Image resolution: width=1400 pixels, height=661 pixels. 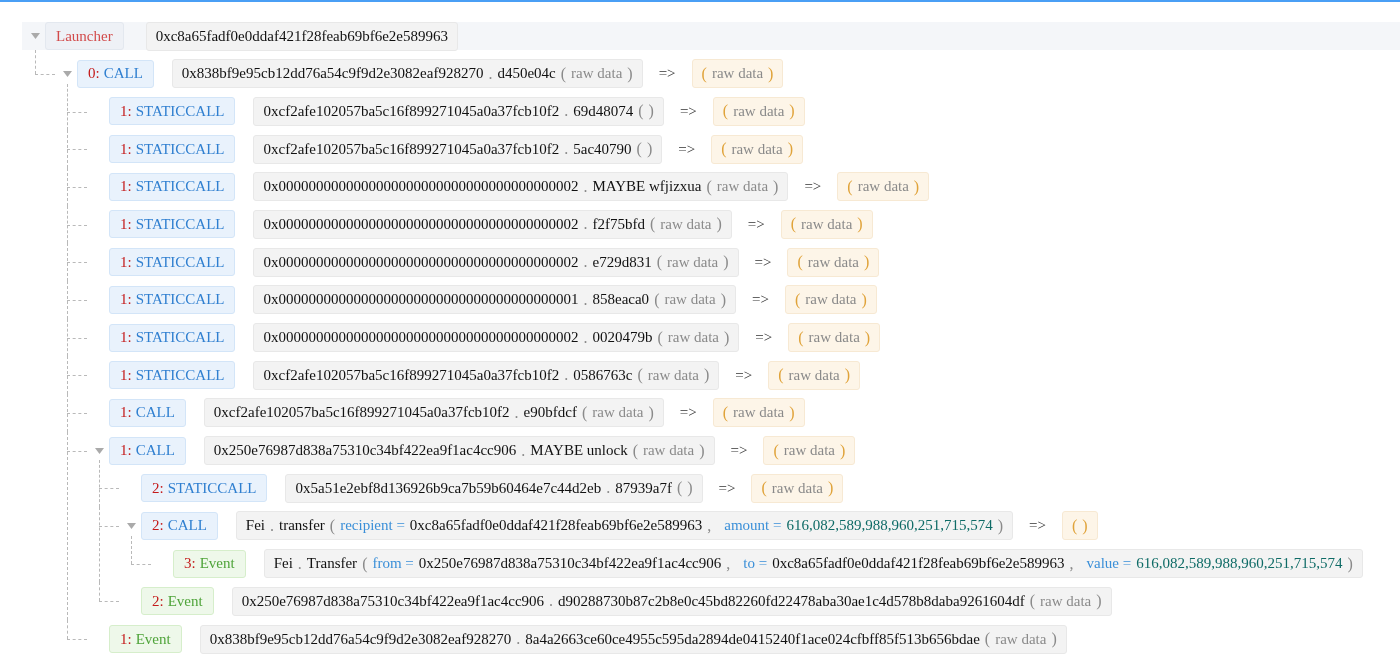 What do you see at coordinates (448, 488) in the screenshot?
I see `call-text: 0x5a51e2ebf8d136926b9ca7b59b60464e7c44d2eb` at bounding box center [448, 488].